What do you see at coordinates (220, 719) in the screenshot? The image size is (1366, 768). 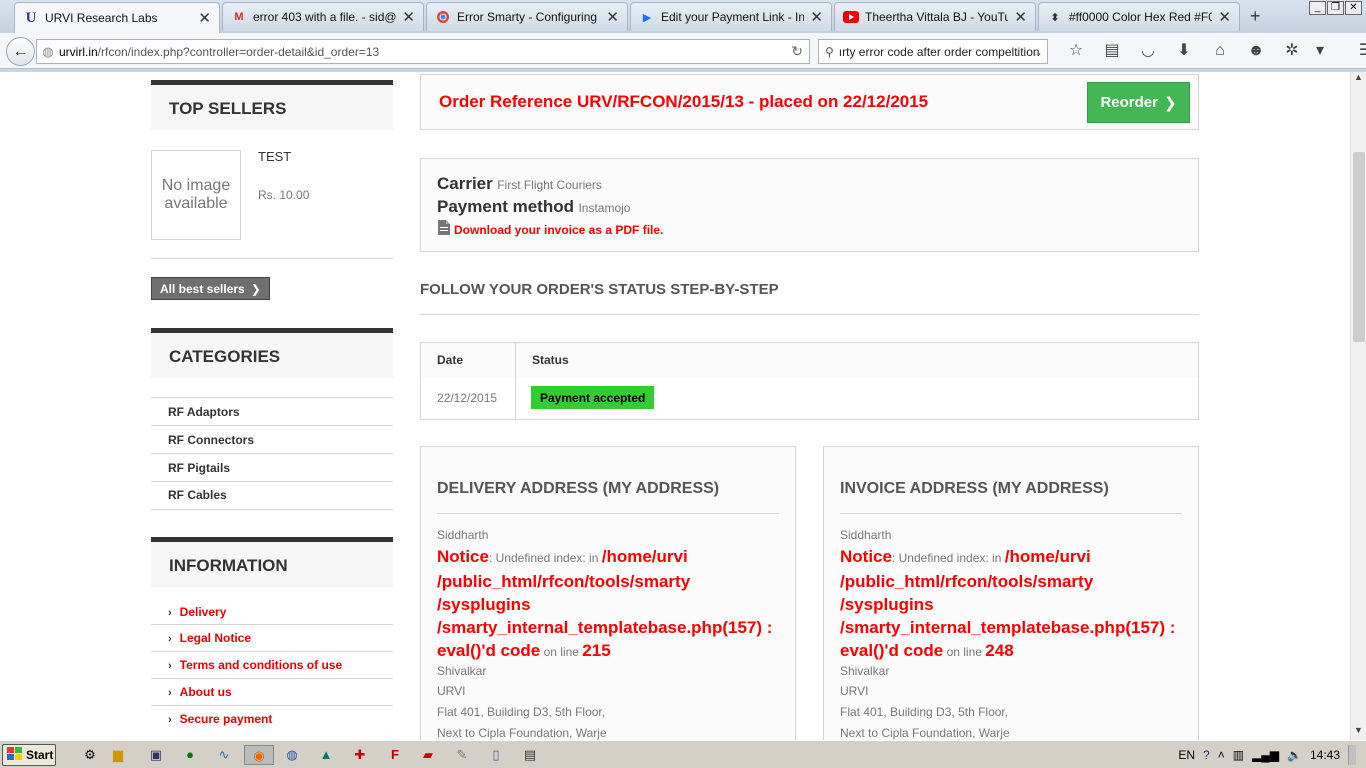 I see `info-link-secure-payment: › Secure payment` at bounding box center [220, 719].